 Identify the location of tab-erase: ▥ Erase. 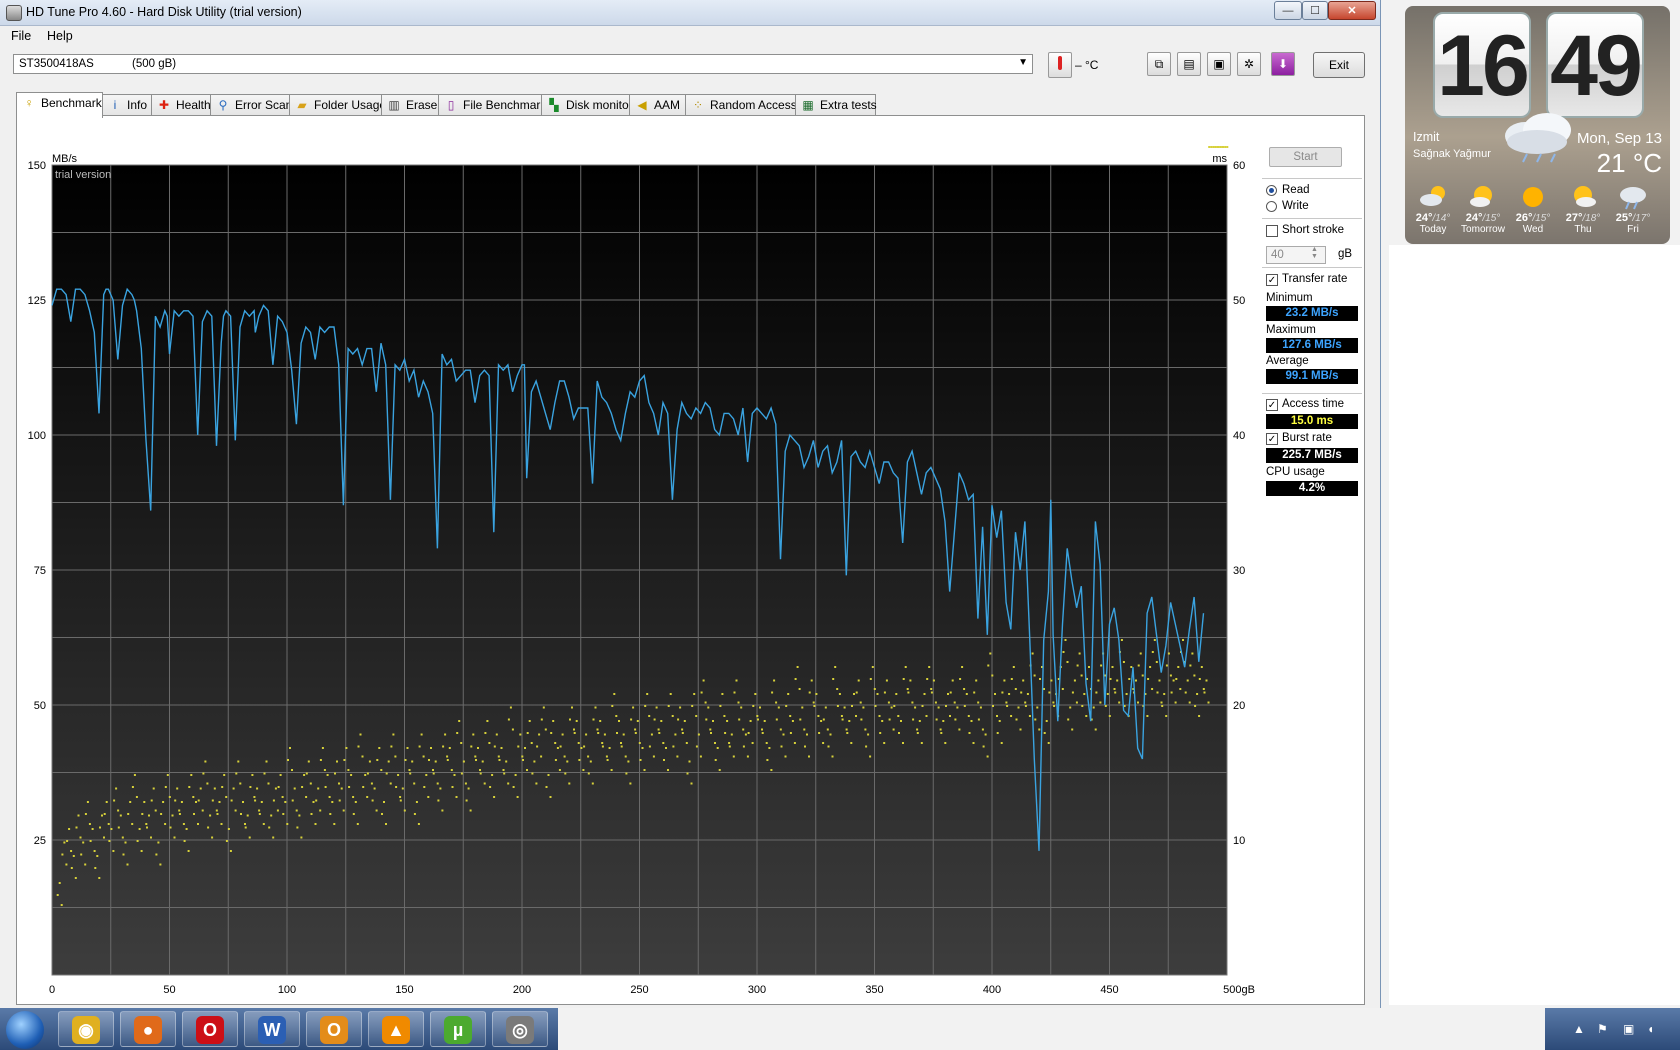
(410, 105).